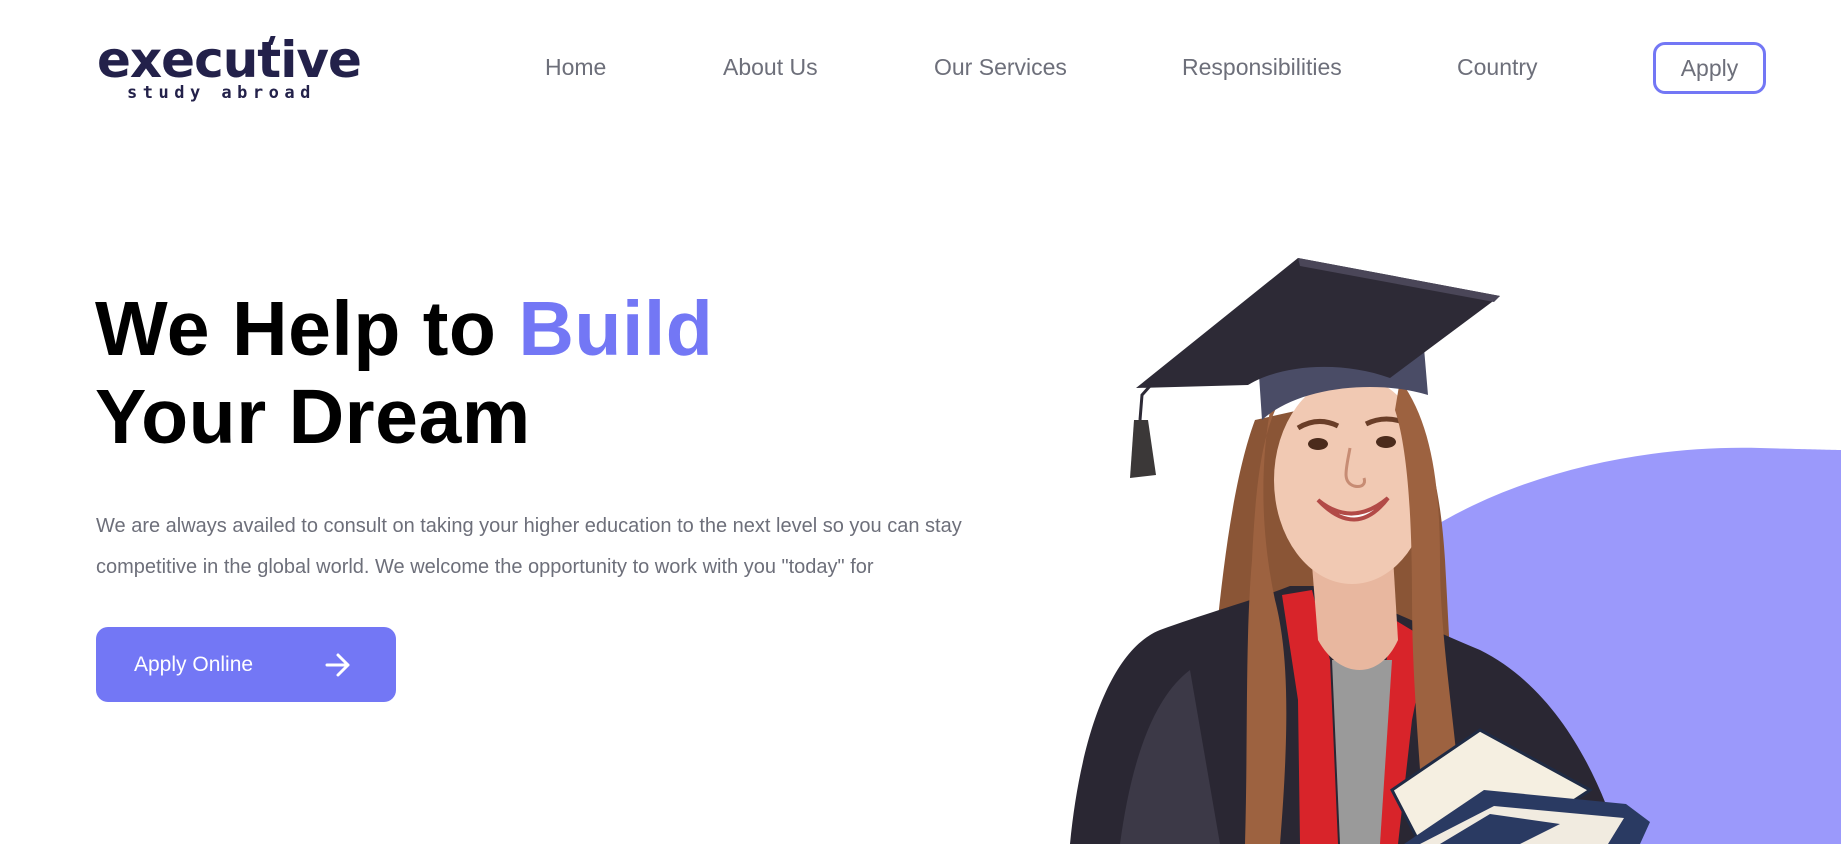  I want to click on nav-country: Country, so click(1497, 67).